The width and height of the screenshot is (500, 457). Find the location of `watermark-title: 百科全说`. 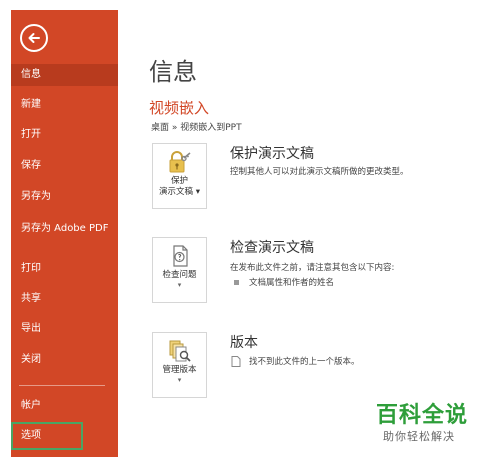

watermark-title: 百科全说 is located at coordinates (422, 415).